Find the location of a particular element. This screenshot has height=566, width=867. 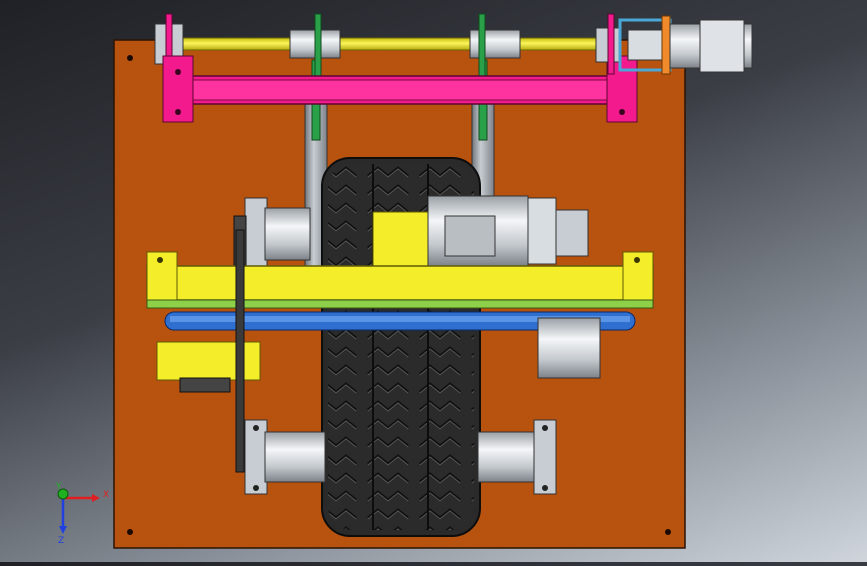

lower-motor is located at coordinates (569, 348).